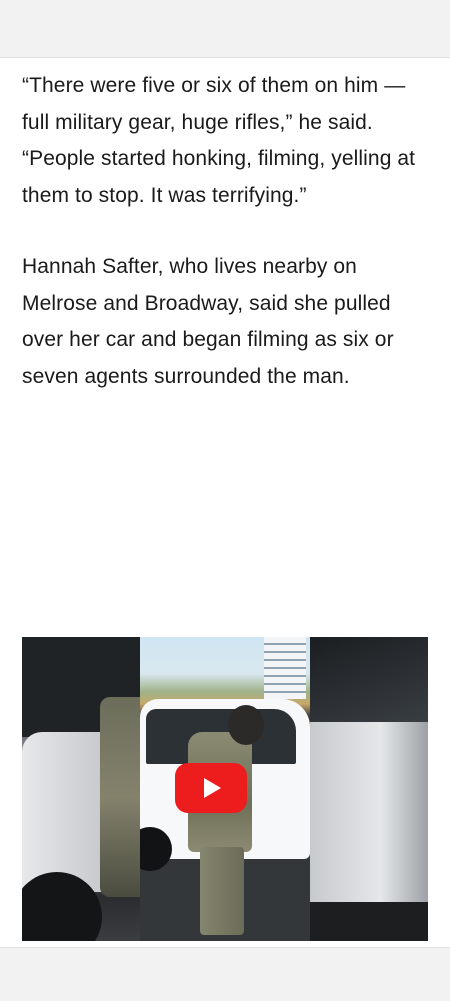 This screenshot has height=1001, width=450. Describe the element at coordinates (225, 974) in the screenshot. I see `bottom-bar` at that location.